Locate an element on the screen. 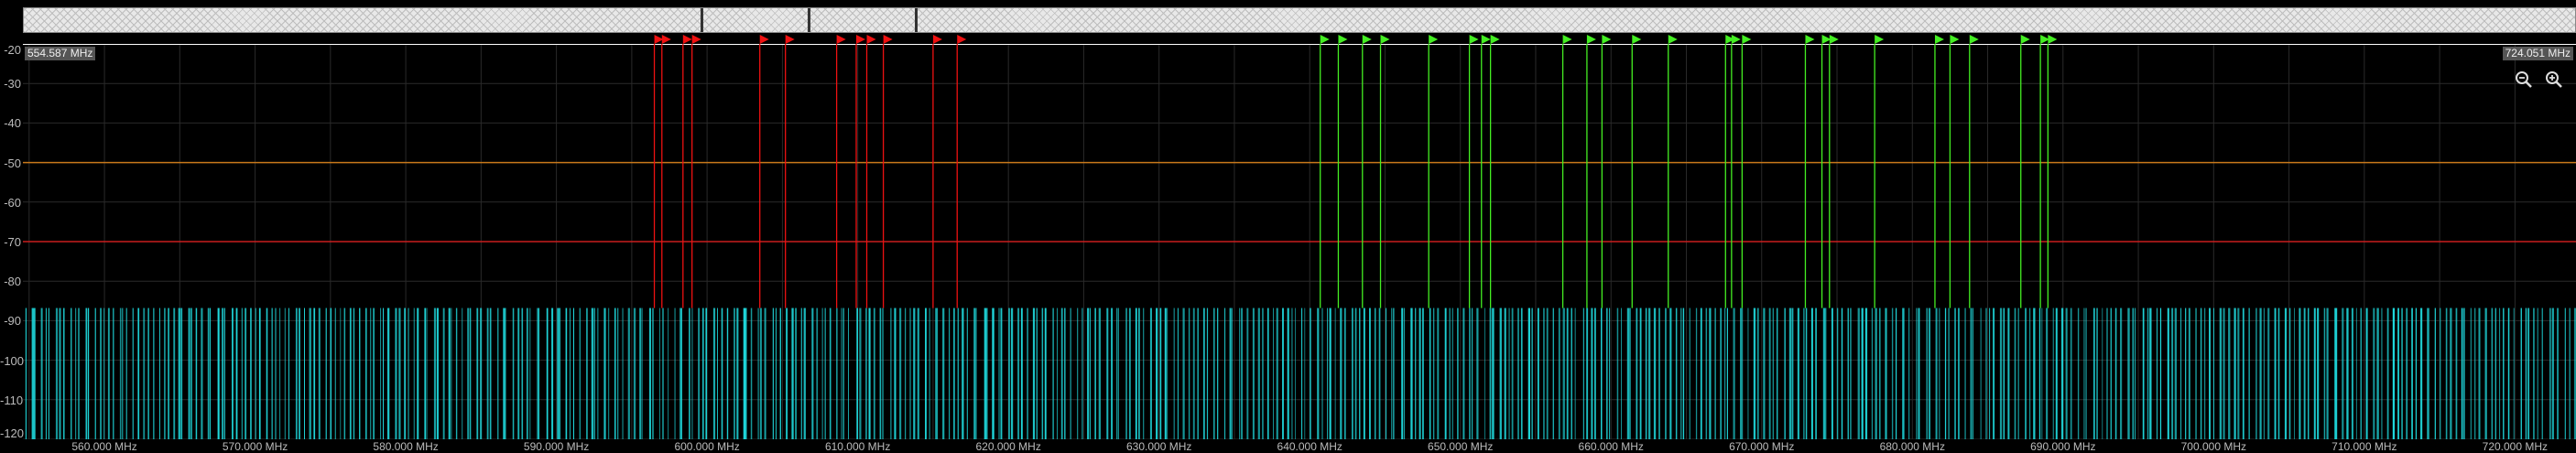 This screenshot has height=453, width=2576. overview-handle-right is located at coordinates (916, 20).